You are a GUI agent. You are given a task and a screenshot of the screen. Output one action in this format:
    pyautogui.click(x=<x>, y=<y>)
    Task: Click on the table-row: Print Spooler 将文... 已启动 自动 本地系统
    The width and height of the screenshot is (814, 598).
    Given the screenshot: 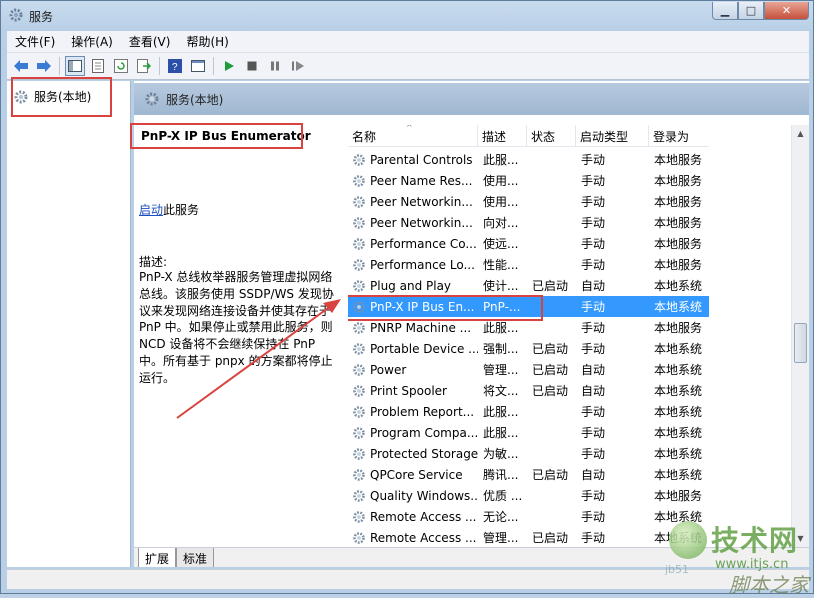 What is the action you would take?
    pyautogui.click(x=528, y=390)
    